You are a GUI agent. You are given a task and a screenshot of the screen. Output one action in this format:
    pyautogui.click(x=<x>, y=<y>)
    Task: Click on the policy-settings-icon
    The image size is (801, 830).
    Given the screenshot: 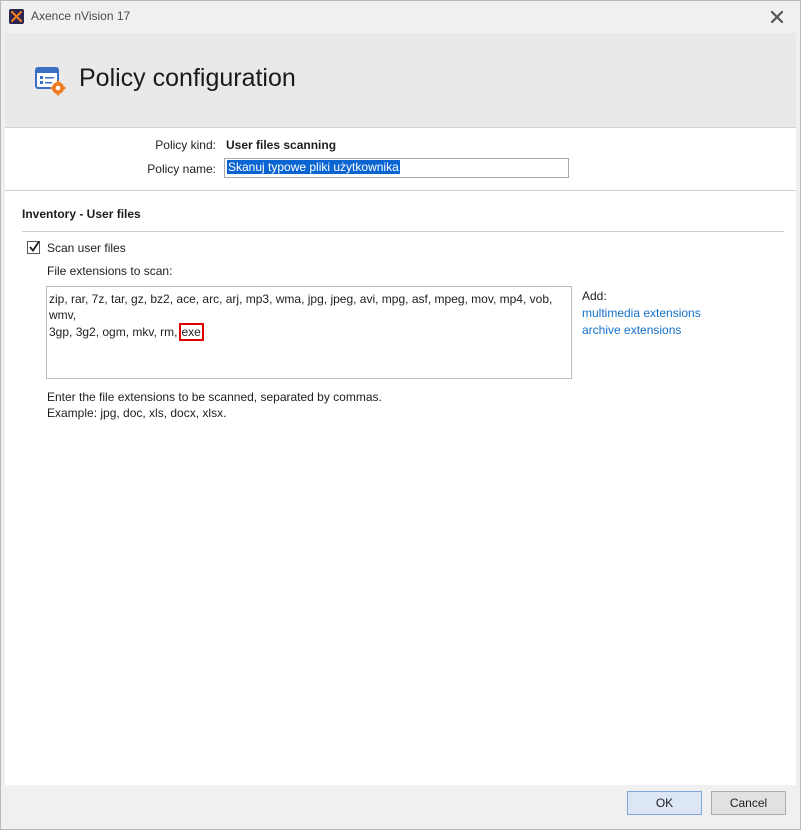 What is the action you would take?
    pyautogui.click(x=50, y=81)
    